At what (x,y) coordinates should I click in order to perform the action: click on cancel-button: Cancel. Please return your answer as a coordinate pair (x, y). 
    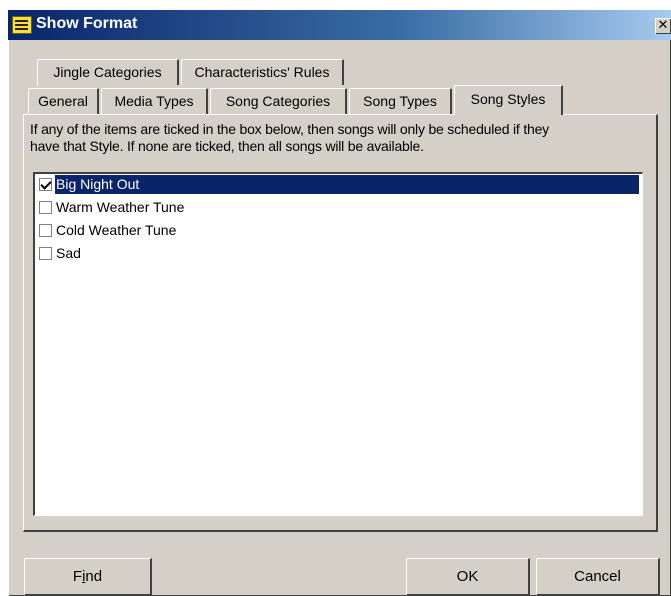
    Looking at the image, I should click on (598, 577).